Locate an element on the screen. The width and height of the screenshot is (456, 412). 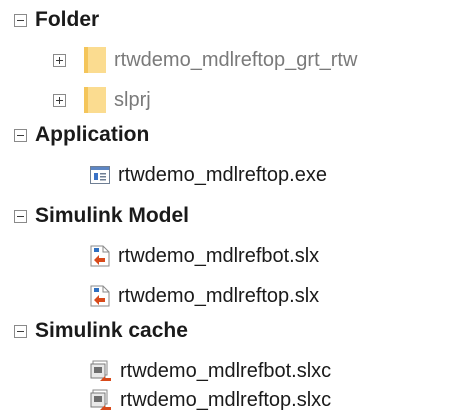
item-label: rtwdemo_mdlreftop.slxc is located at coordinates (226, 399).